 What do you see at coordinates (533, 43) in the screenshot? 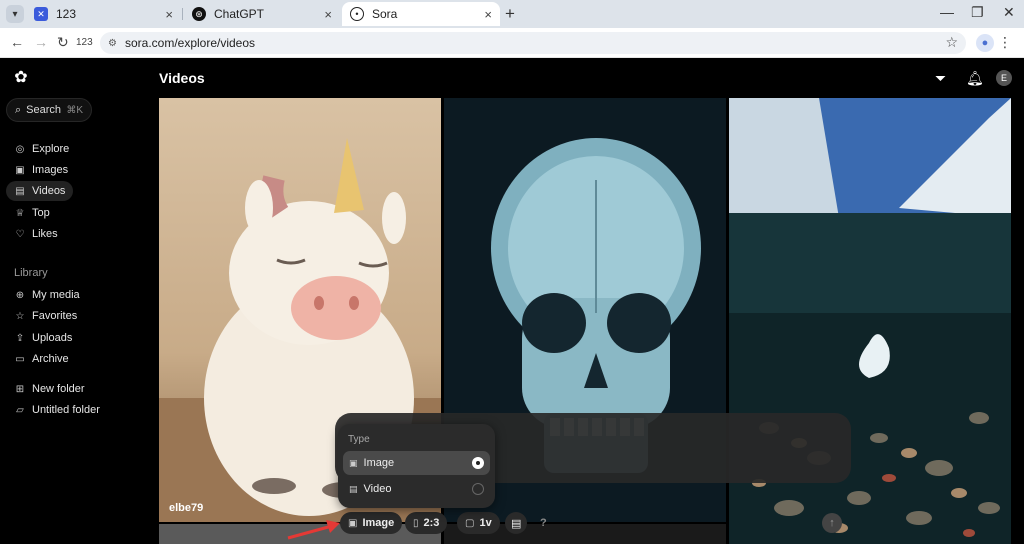
I see `url-field: ⚙ sora.com/explore/videos` at bounding box center [533, 43].